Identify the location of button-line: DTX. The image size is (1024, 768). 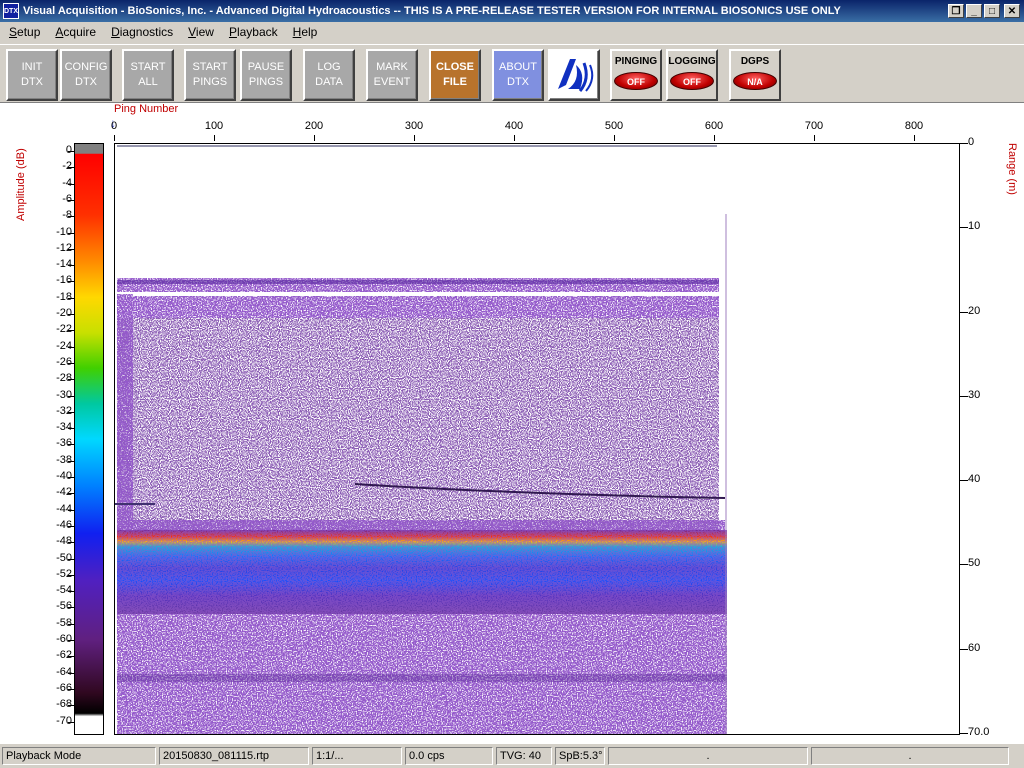
(86, 82).